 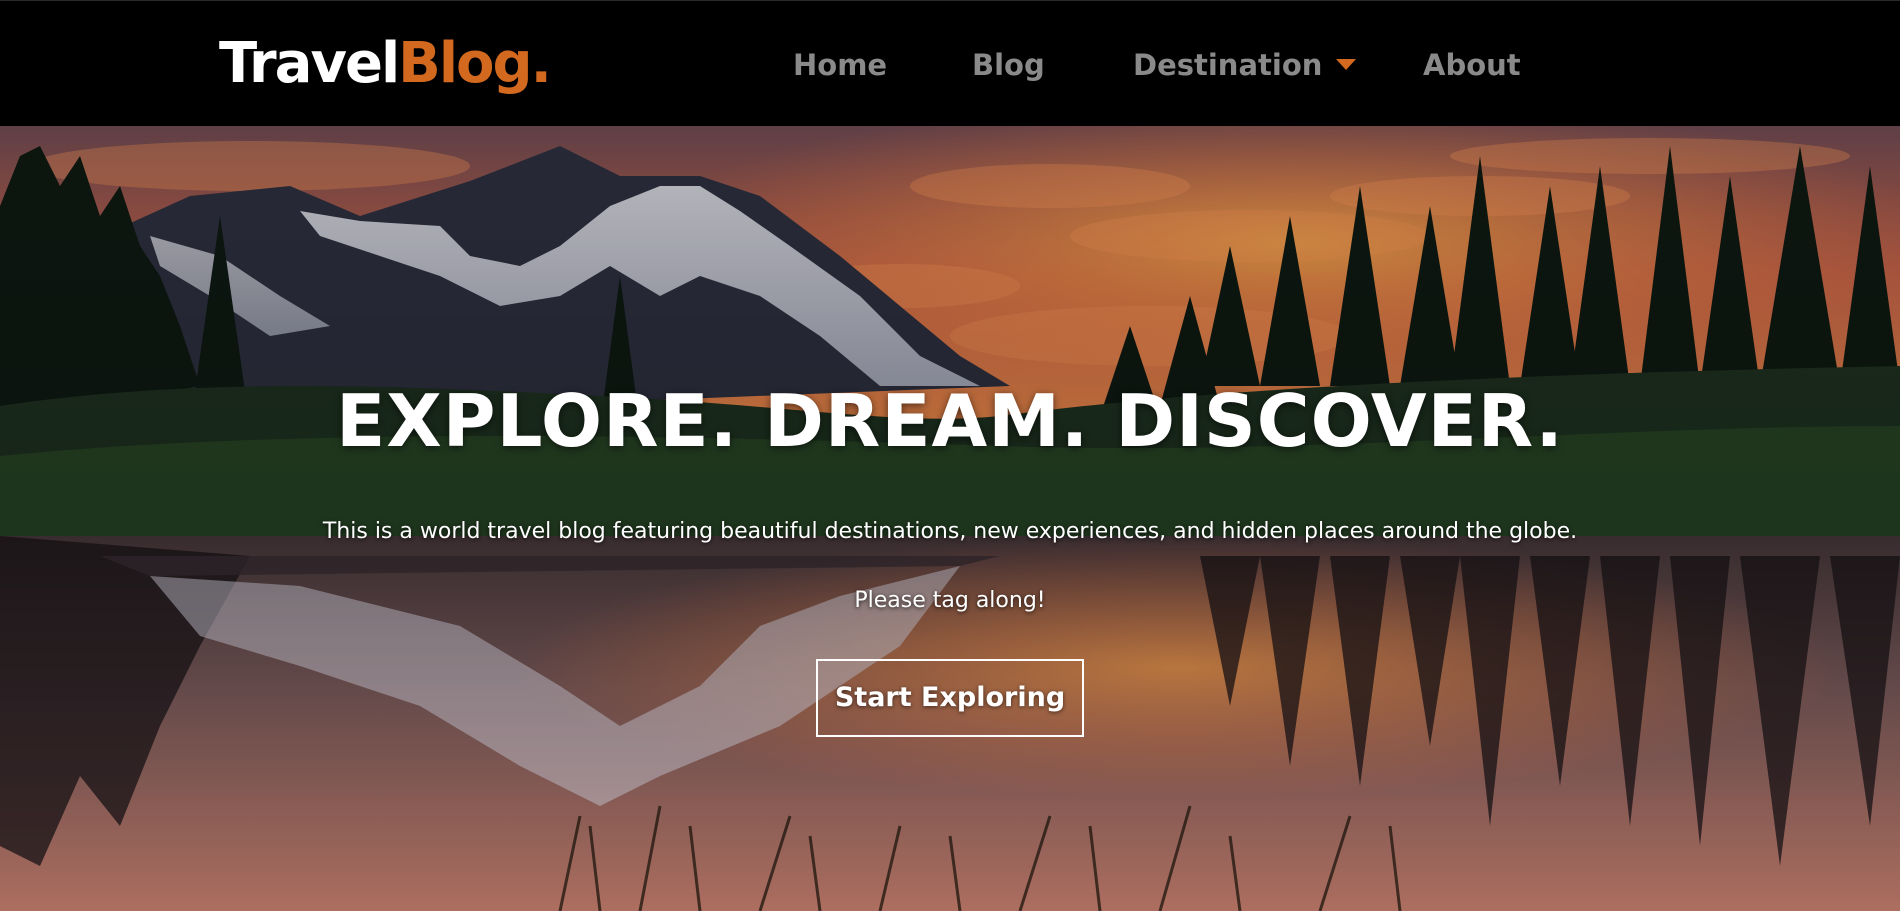 I want to click on brand-logo-part1: Travel, so click(x=309, y=63).